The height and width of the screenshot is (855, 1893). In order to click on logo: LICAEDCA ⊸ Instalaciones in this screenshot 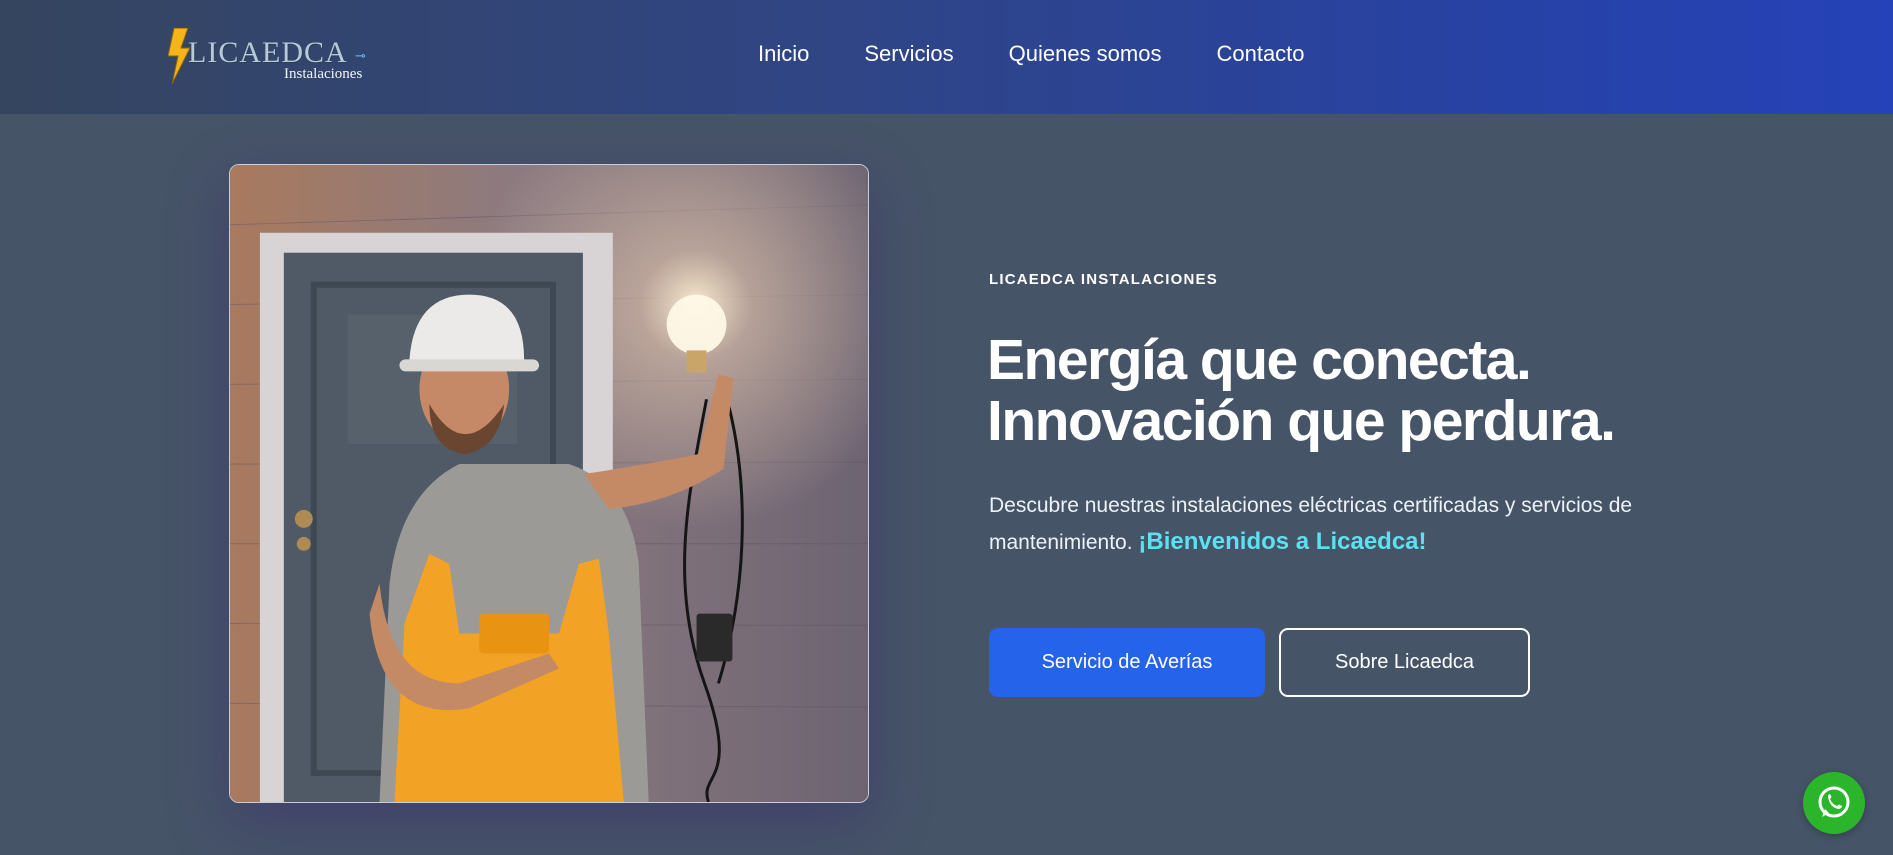, I will do `click(273, 57)`.